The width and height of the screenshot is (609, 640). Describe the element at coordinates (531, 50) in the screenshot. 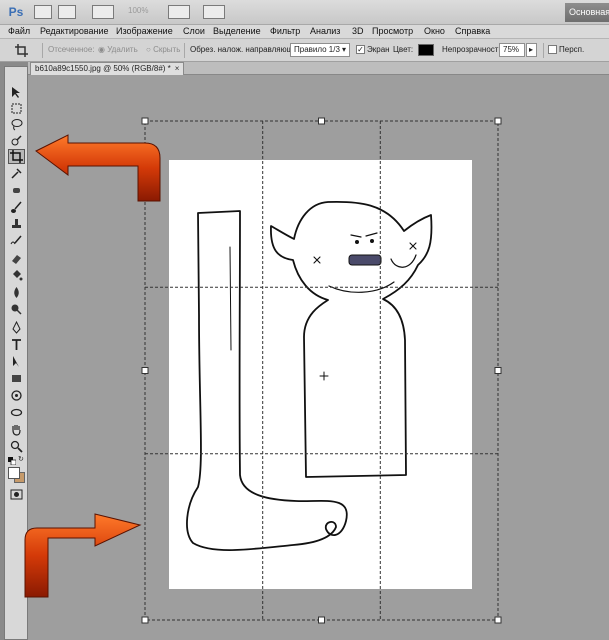

I see `opacity-slider-button: ▸` at that location.